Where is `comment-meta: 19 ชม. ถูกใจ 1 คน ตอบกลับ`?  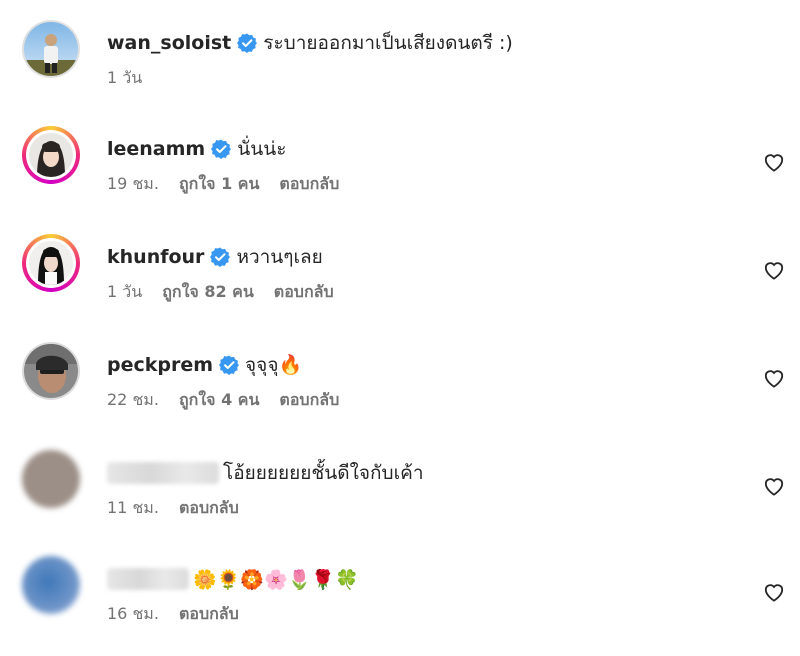
comment-meta: 19 ชม. ถูกใจ 1 คน ตอบกลับ is located at coordinates (223, 184).